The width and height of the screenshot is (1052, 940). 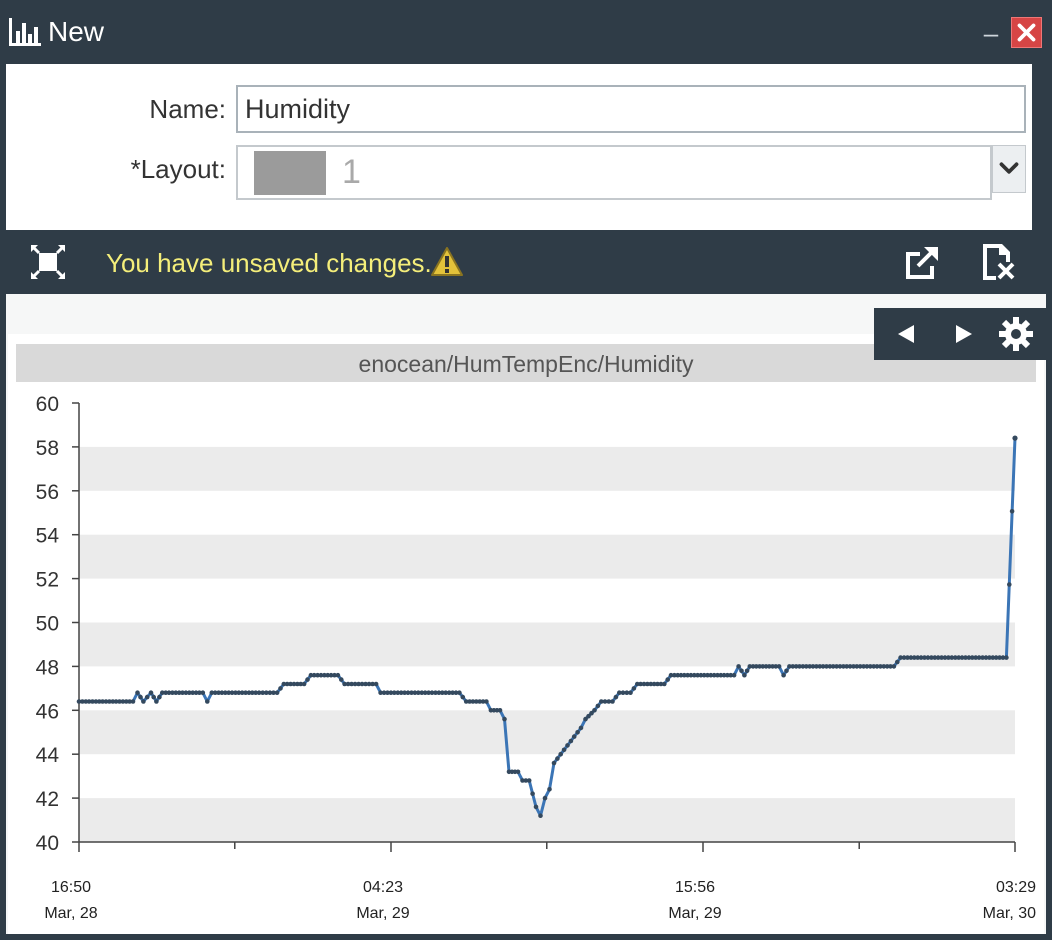 What do you see at coordinates (907, 334) in the screenshot?
I see `prev-icon` at bounding box center [907, 334].